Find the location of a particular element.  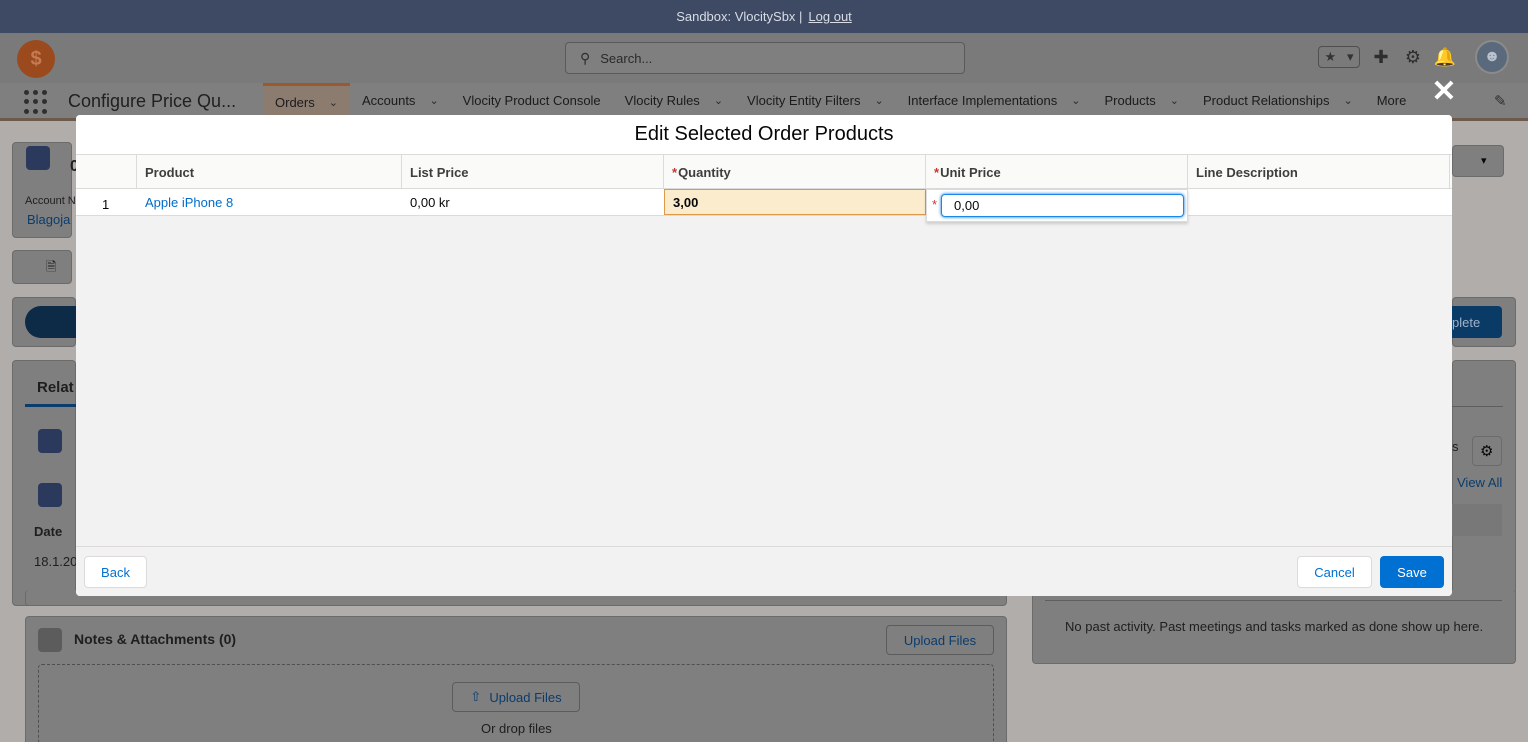

save-button: Save is located at coordinates (1412, 572).